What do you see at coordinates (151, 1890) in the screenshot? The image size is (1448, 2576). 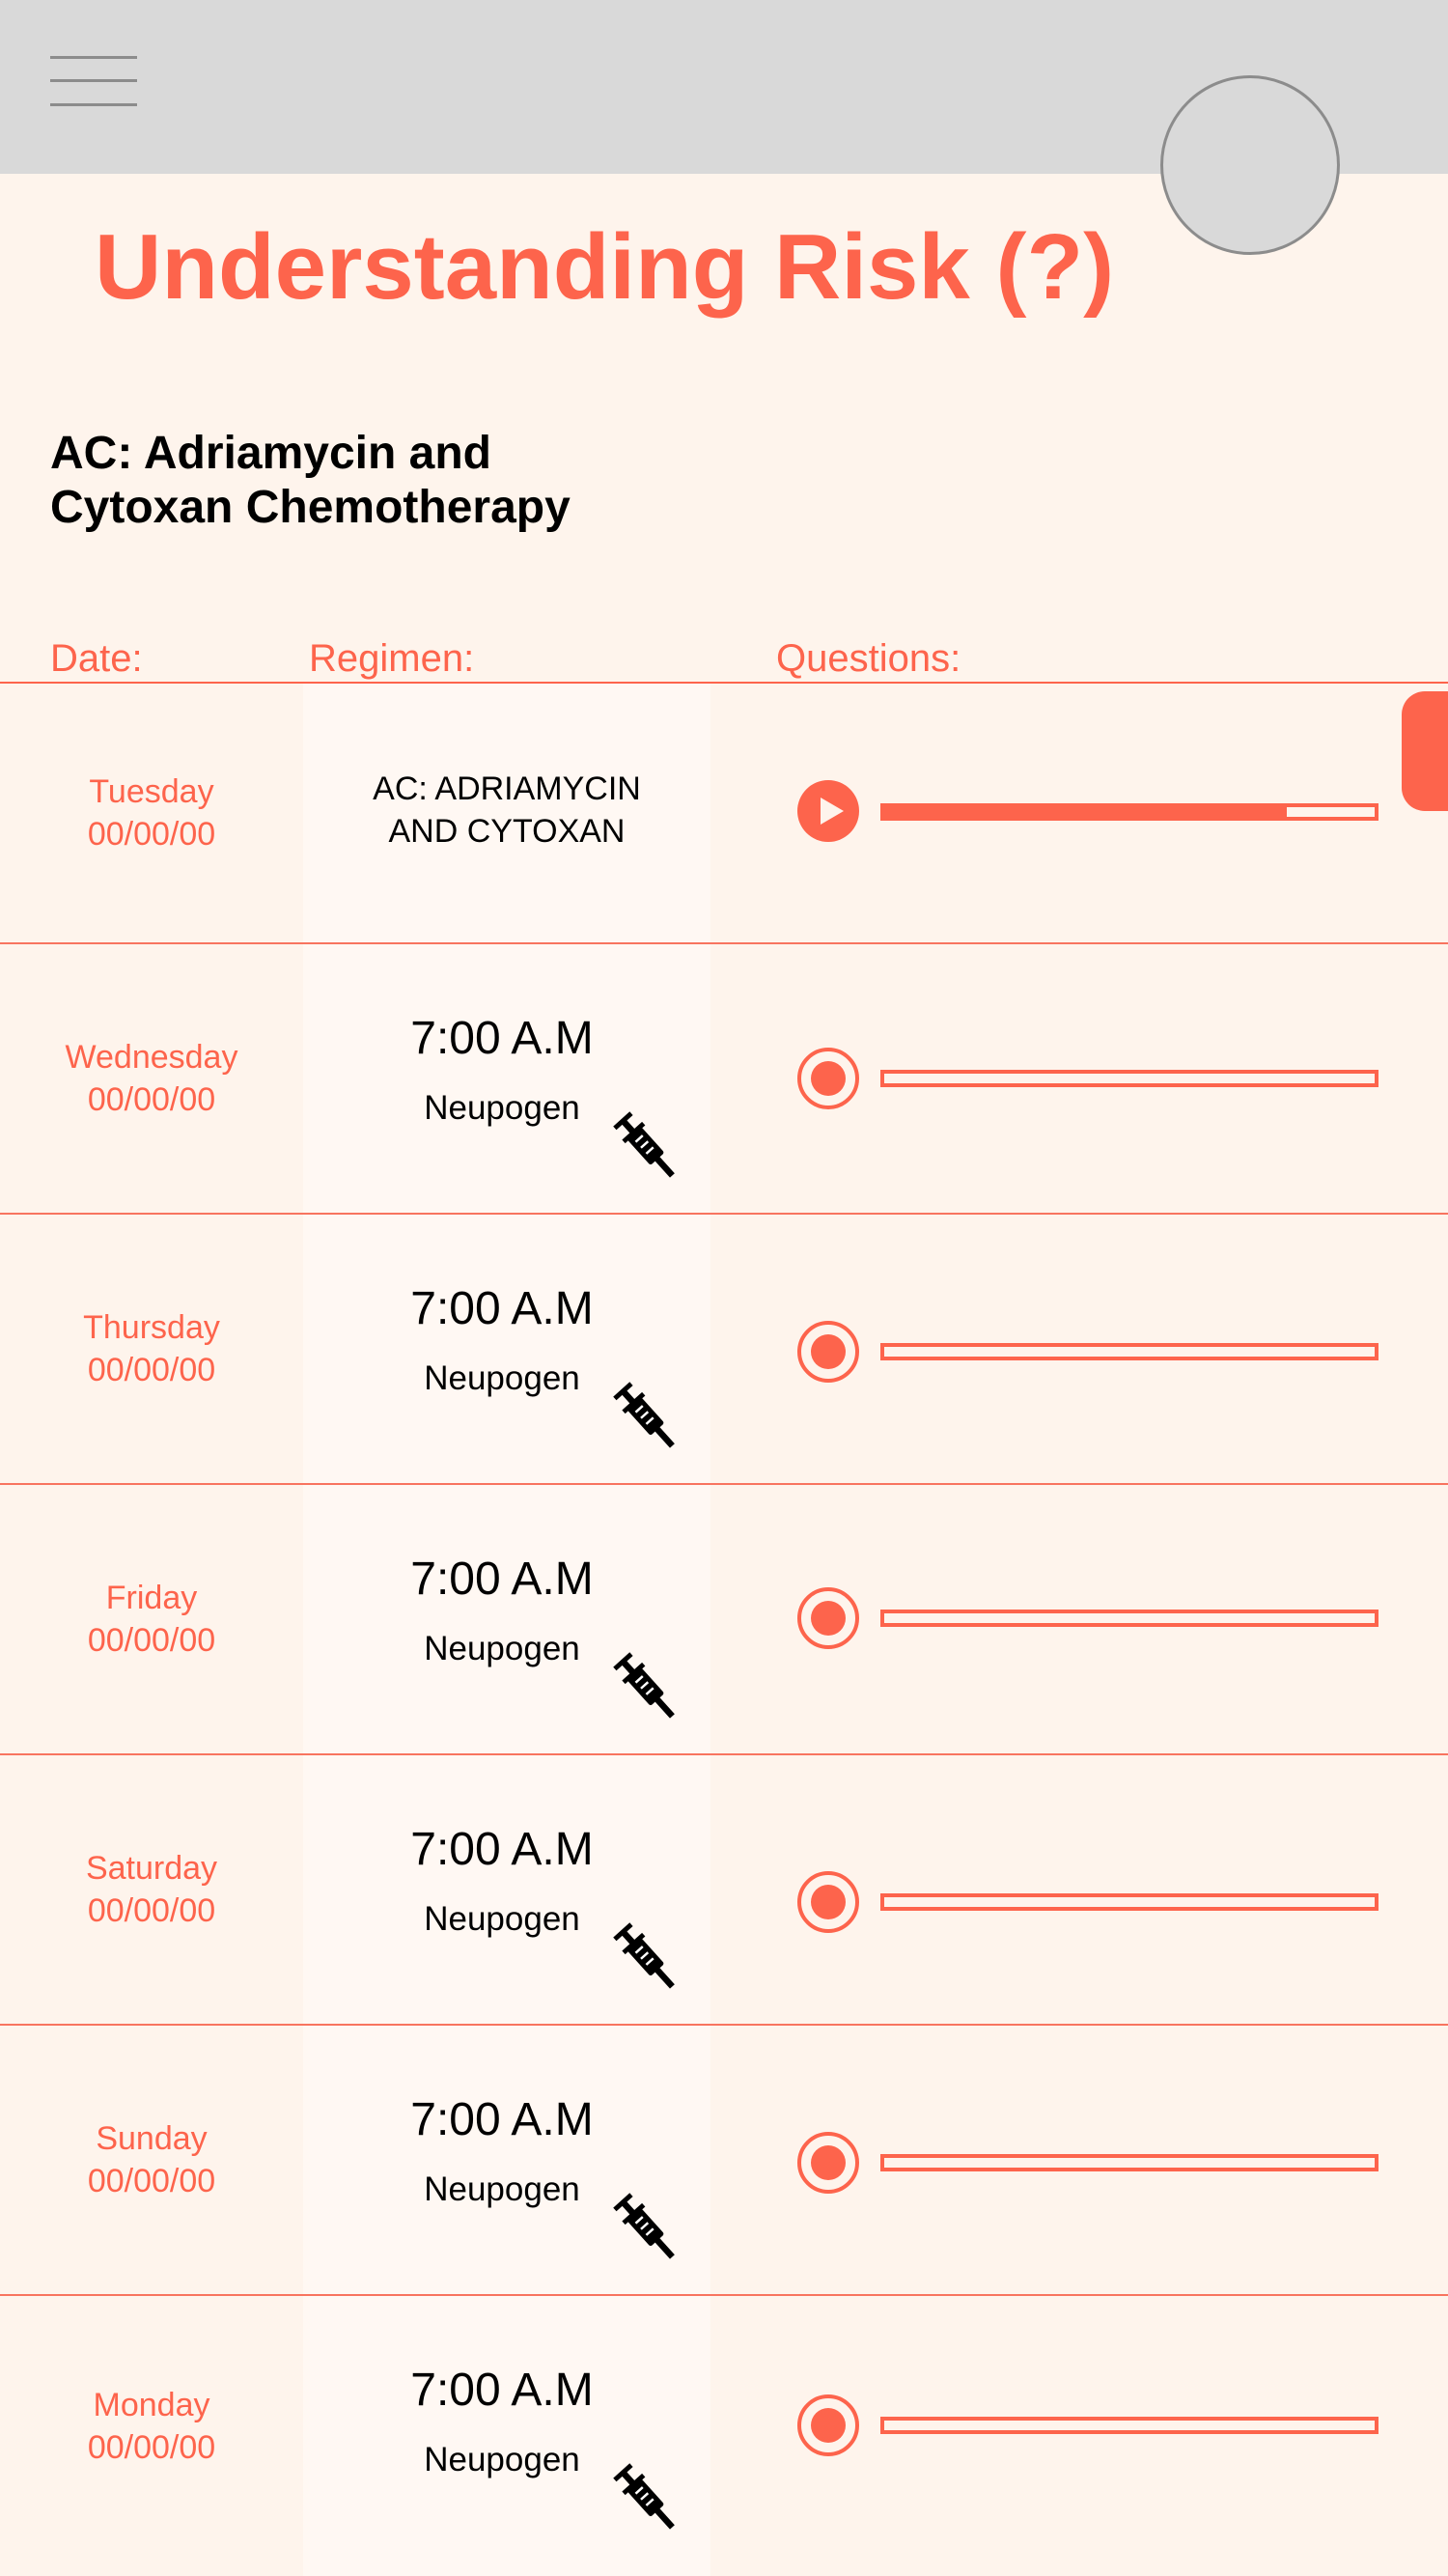 I see `date-cell: Saturday 00/00/00` at bounding box center [151, 1890].